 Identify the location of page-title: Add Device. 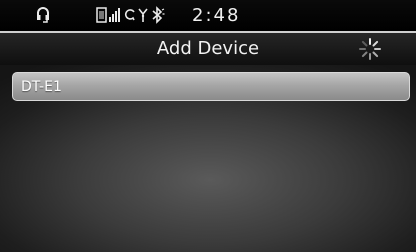
(208, 48).